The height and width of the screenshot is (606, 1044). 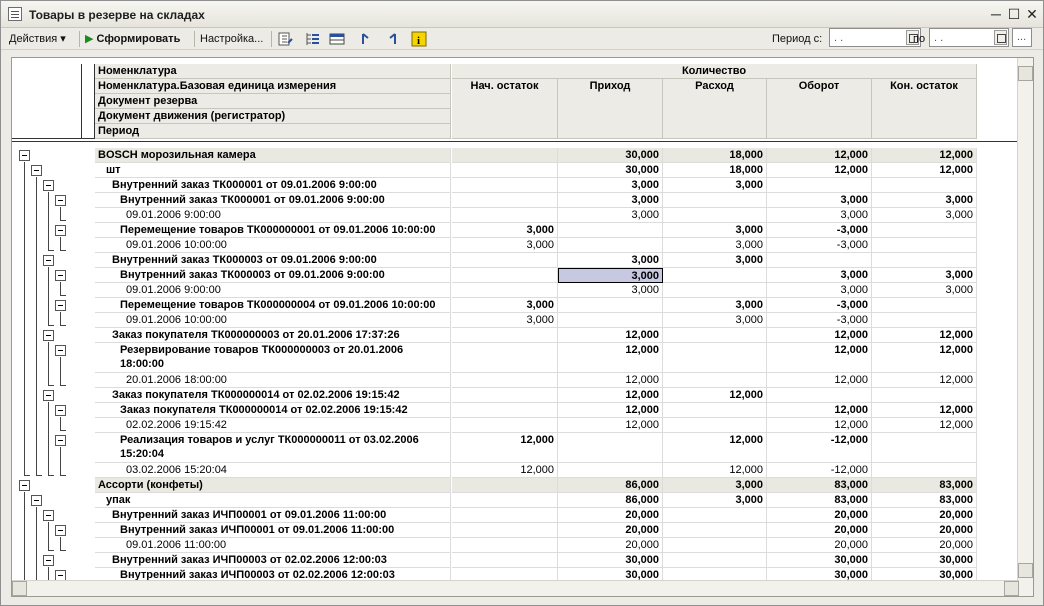 I want to click on undo-icon, so click(x=367, y=39).